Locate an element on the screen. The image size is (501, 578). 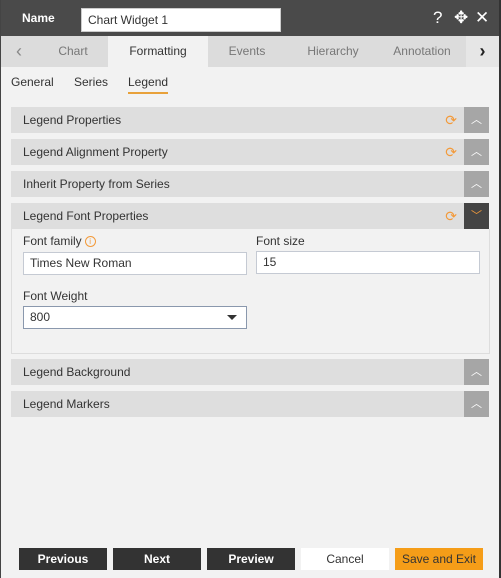
font-weight-select: 800 is located at coordinates (135, 317).